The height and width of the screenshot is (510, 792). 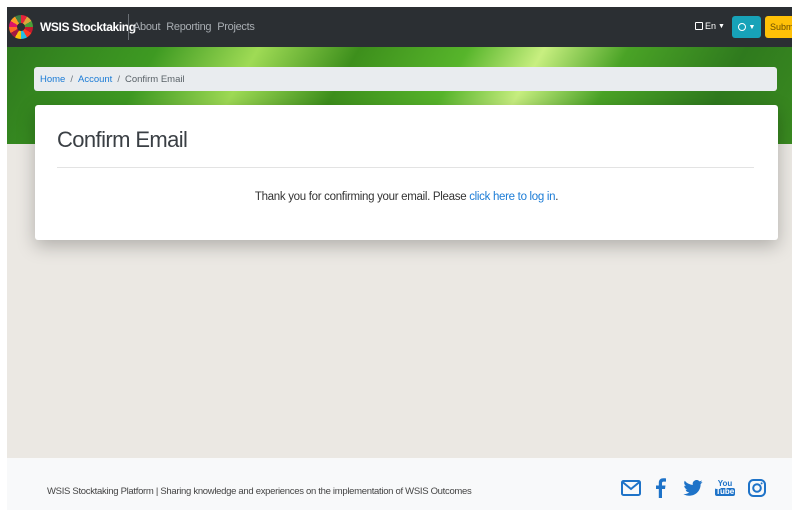 I want to click on twitter-icon, so click(x=693, y=488).